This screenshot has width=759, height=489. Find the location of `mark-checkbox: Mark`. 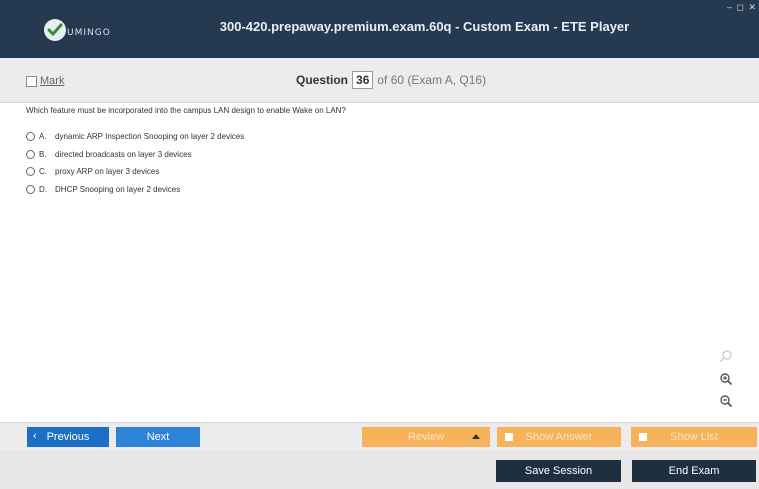

mark-checkbox: Mark is located at coordinates (45, 81).